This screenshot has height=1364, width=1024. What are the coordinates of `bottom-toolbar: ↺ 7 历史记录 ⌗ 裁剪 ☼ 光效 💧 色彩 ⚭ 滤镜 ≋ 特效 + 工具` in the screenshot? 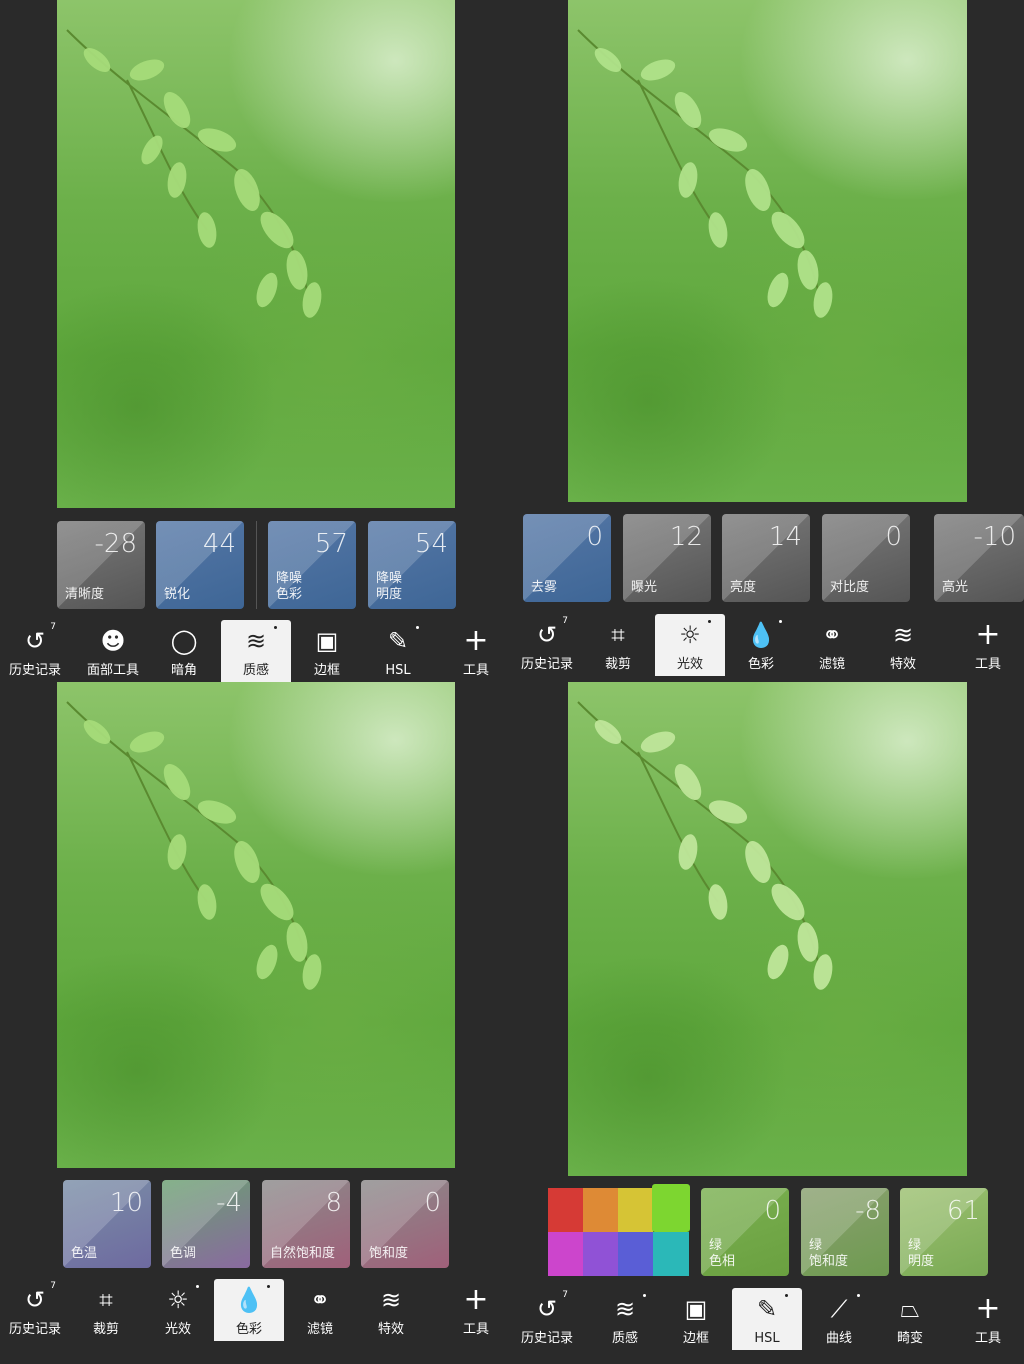 It's located at (768, 645).